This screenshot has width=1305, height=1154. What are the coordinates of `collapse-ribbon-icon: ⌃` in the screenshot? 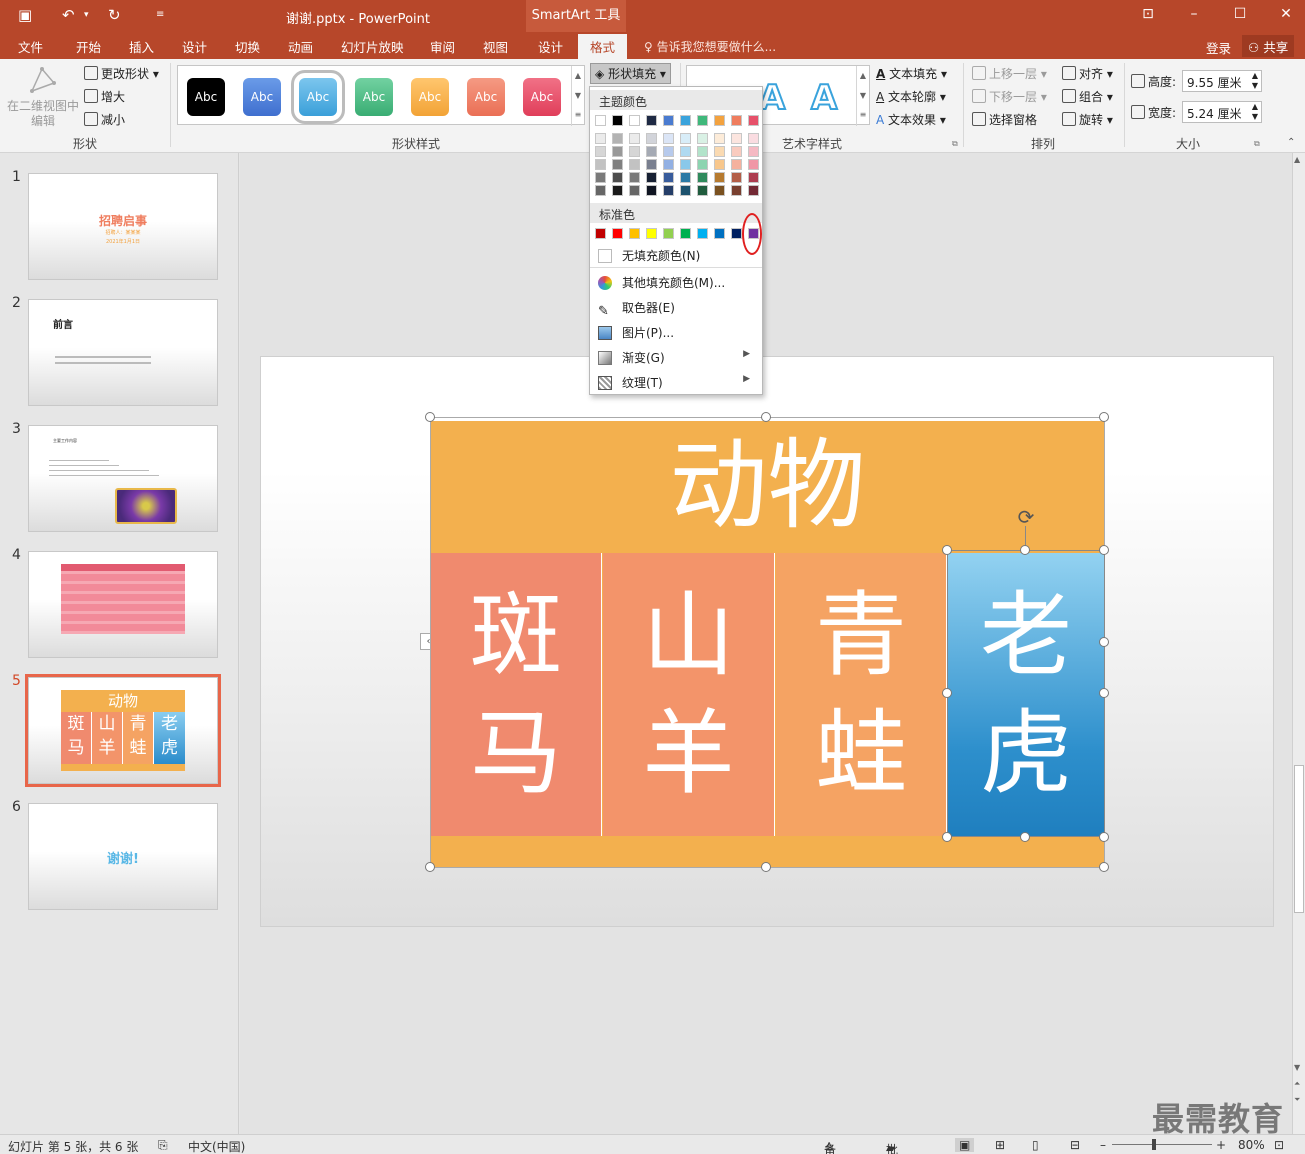 It's located at (1291, 142).